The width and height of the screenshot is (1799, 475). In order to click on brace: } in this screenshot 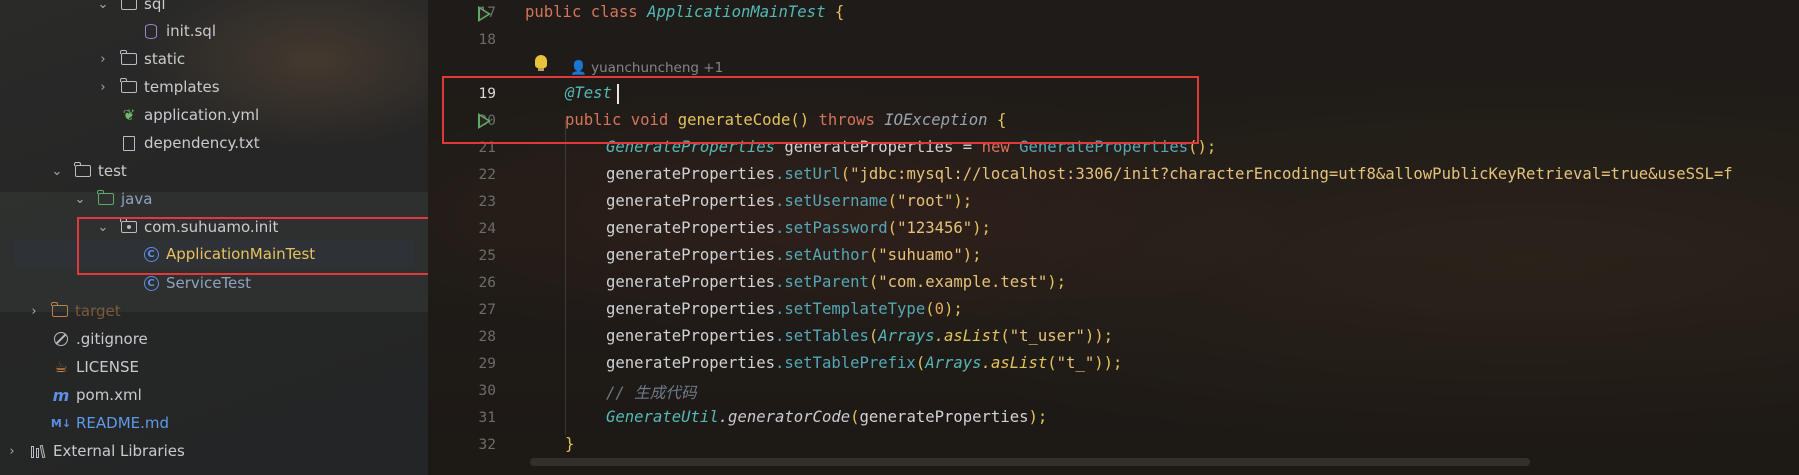, I will do `click(570, 444)`.